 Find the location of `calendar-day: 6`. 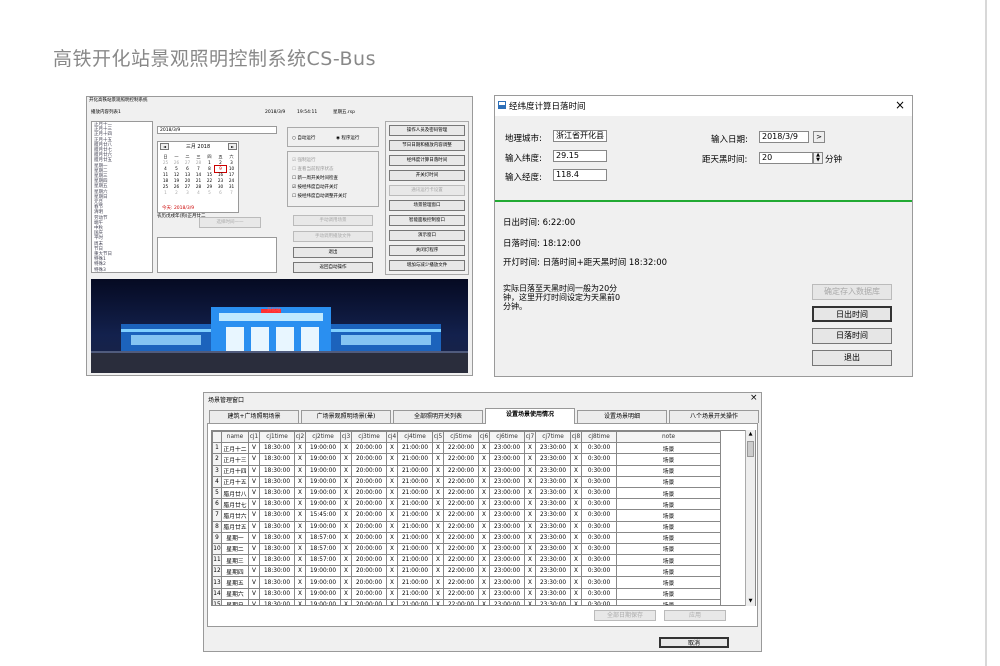

calendar-day: 6 is located at coordinates (220, 193).